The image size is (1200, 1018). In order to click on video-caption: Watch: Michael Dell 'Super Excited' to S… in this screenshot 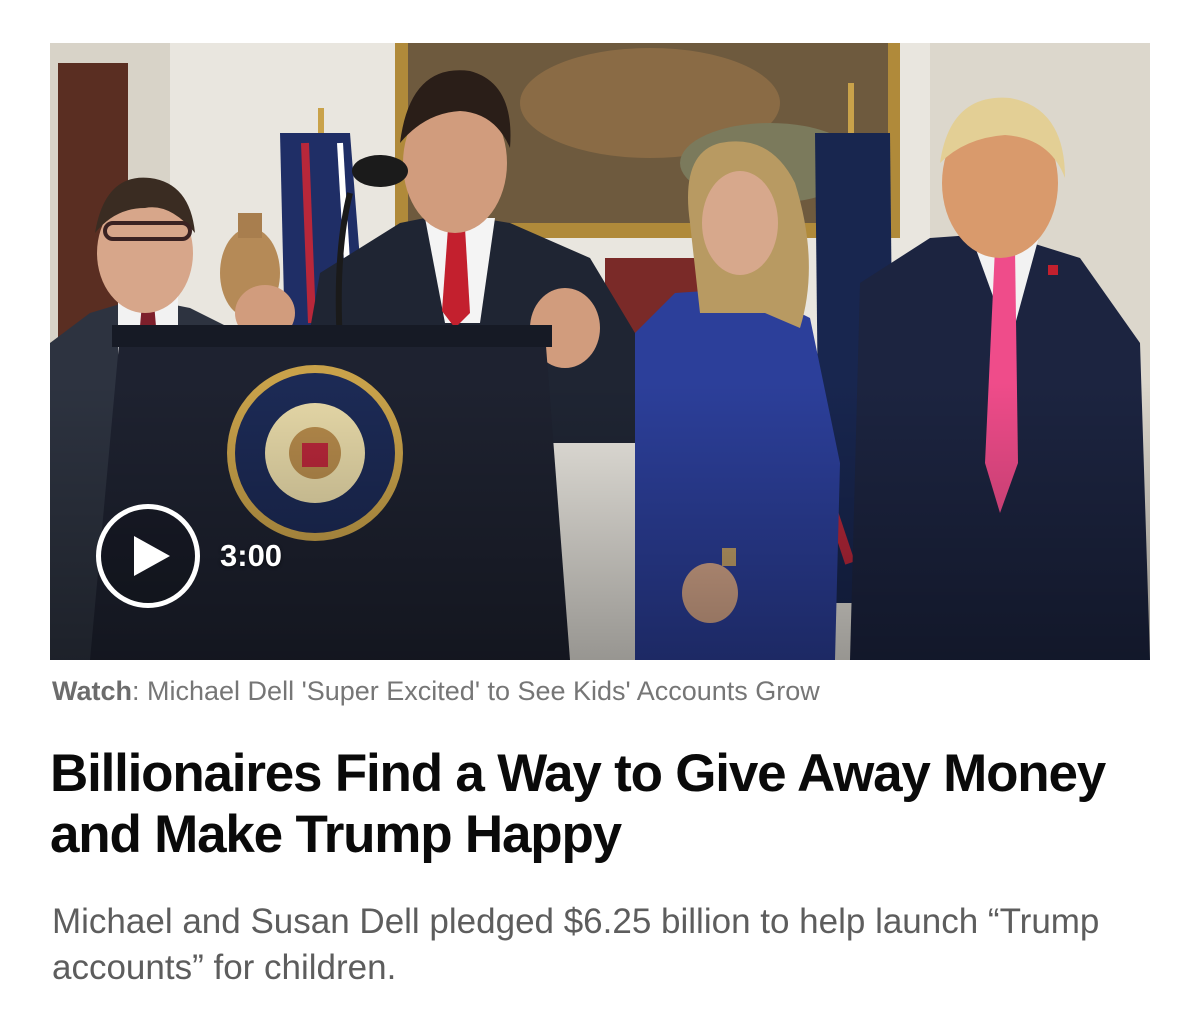, I will do `click(436, 691)`.